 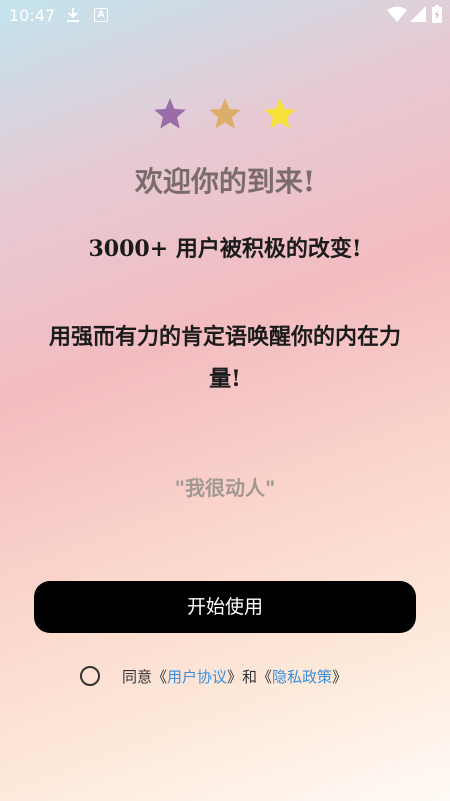 What do you see at coordinates (101, 15) in the screenshot?
I see `a-notification-icon: A` at bounding box center [101, 15].